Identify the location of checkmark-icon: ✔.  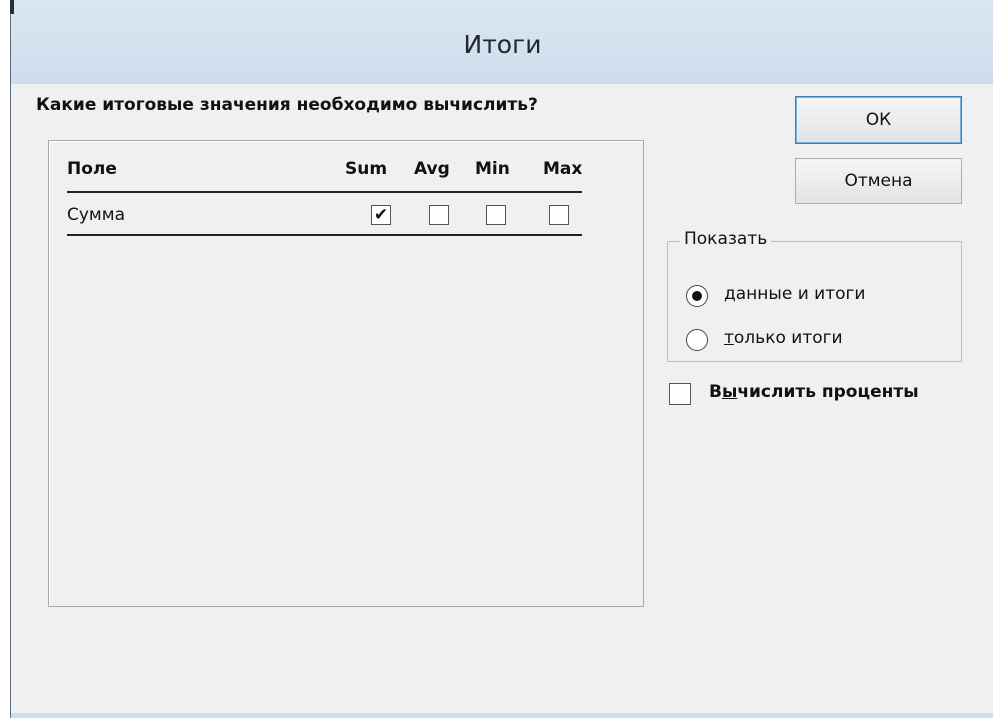
(381, 215).